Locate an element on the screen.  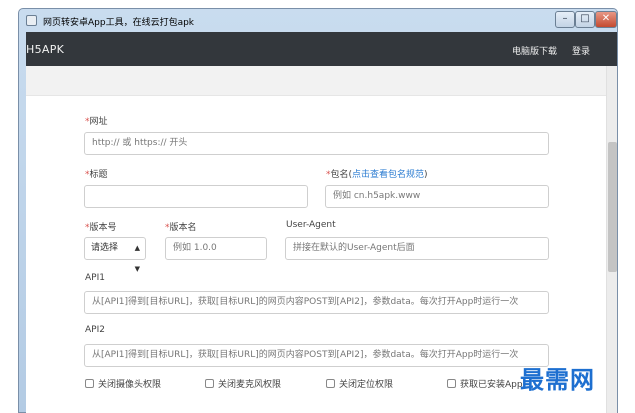
checkbox-location-permission: 关闭定位权限 is located at coordinates (359, 384).